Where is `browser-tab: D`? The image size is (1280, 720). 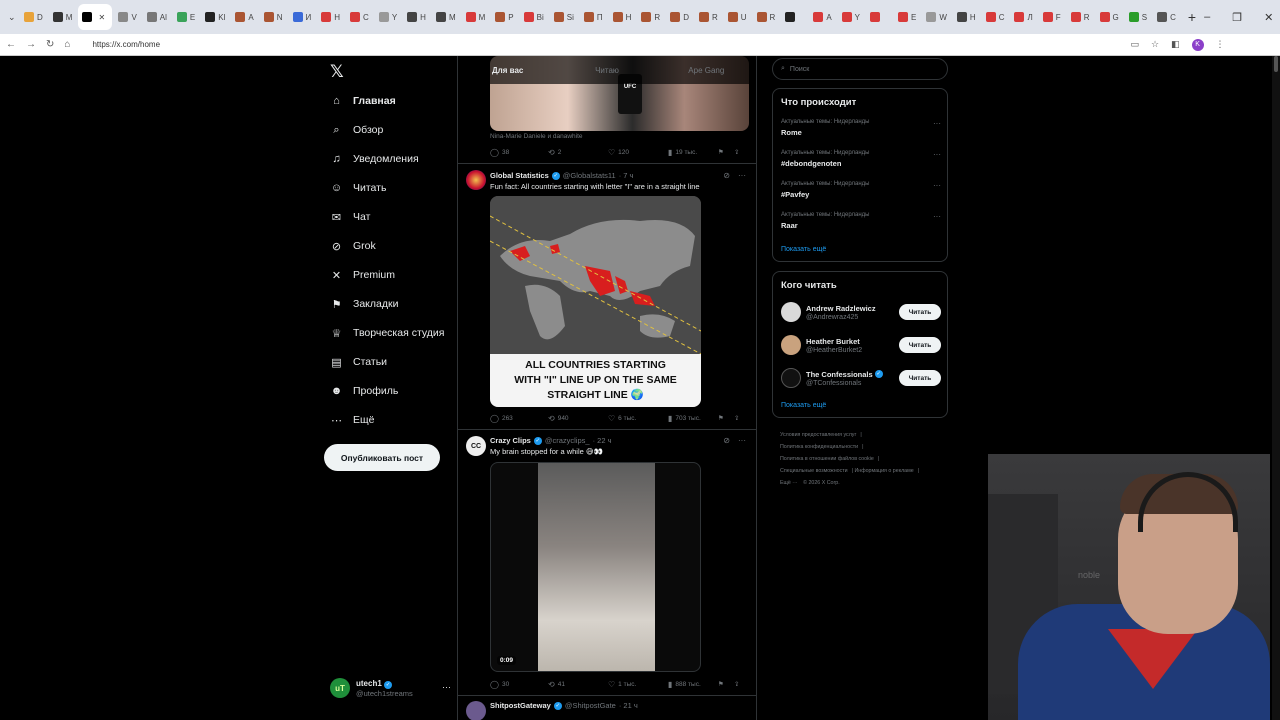
browser-tab: D is located at coordinates (33, 17).